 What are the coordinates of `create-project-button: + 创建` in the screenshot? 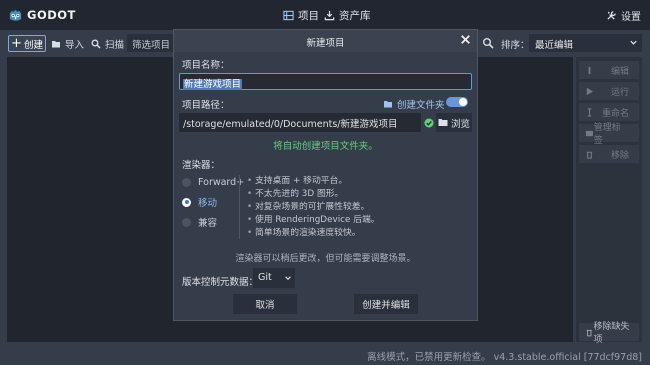 It's located at (27, 43).